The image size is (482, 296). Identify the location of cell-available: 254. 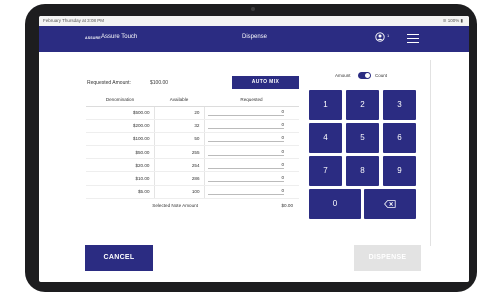
(179, 165).